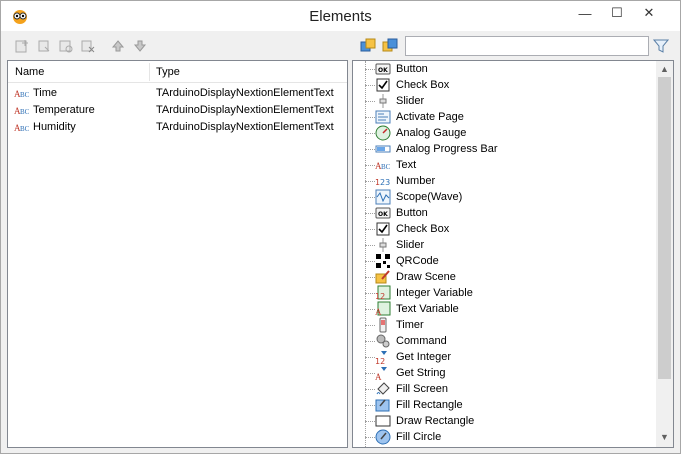 Image resolution: width=681 pixels, height=454 pixels. I want to click on delete-element-icon, so click(88, 46).